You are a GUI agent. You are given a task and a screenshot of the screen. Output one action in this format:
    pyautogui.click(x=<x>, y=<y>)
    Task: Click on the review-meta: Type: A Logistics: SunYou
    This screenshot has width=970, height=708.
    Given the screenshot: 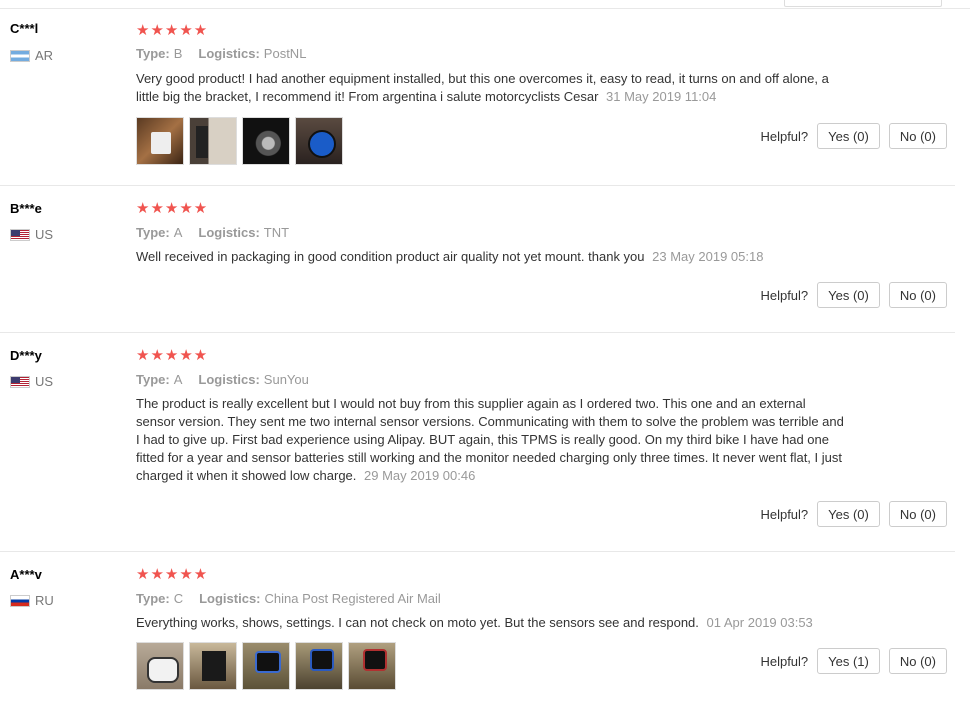 What is the action you would take?
    pyautogui.click(x=222, y=379)
    